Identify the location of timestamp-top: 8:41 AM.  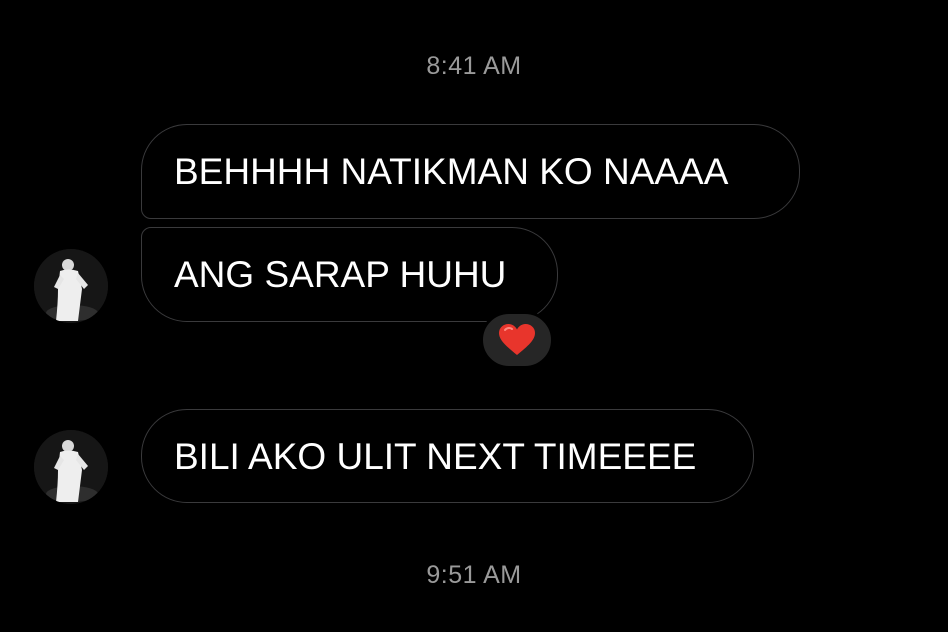
(474, 66).